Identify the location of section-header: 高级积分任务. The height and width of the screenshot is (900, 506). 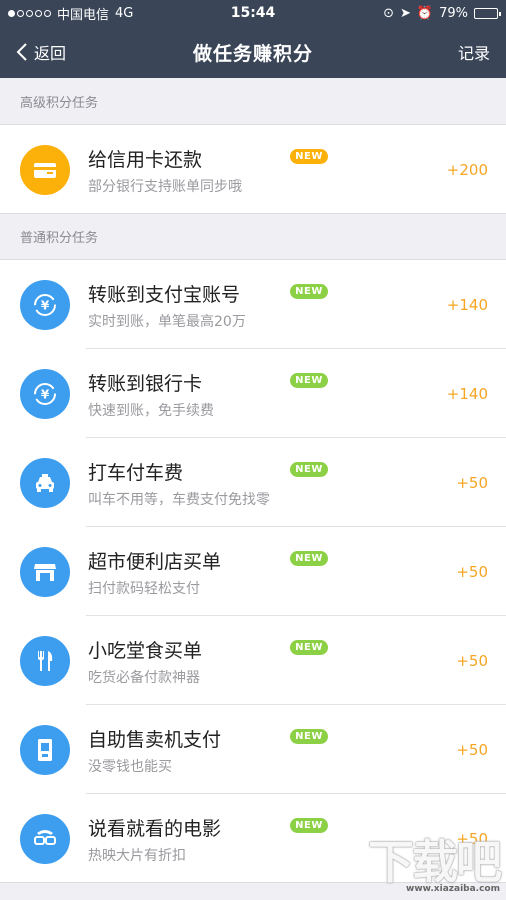
(253, 102).